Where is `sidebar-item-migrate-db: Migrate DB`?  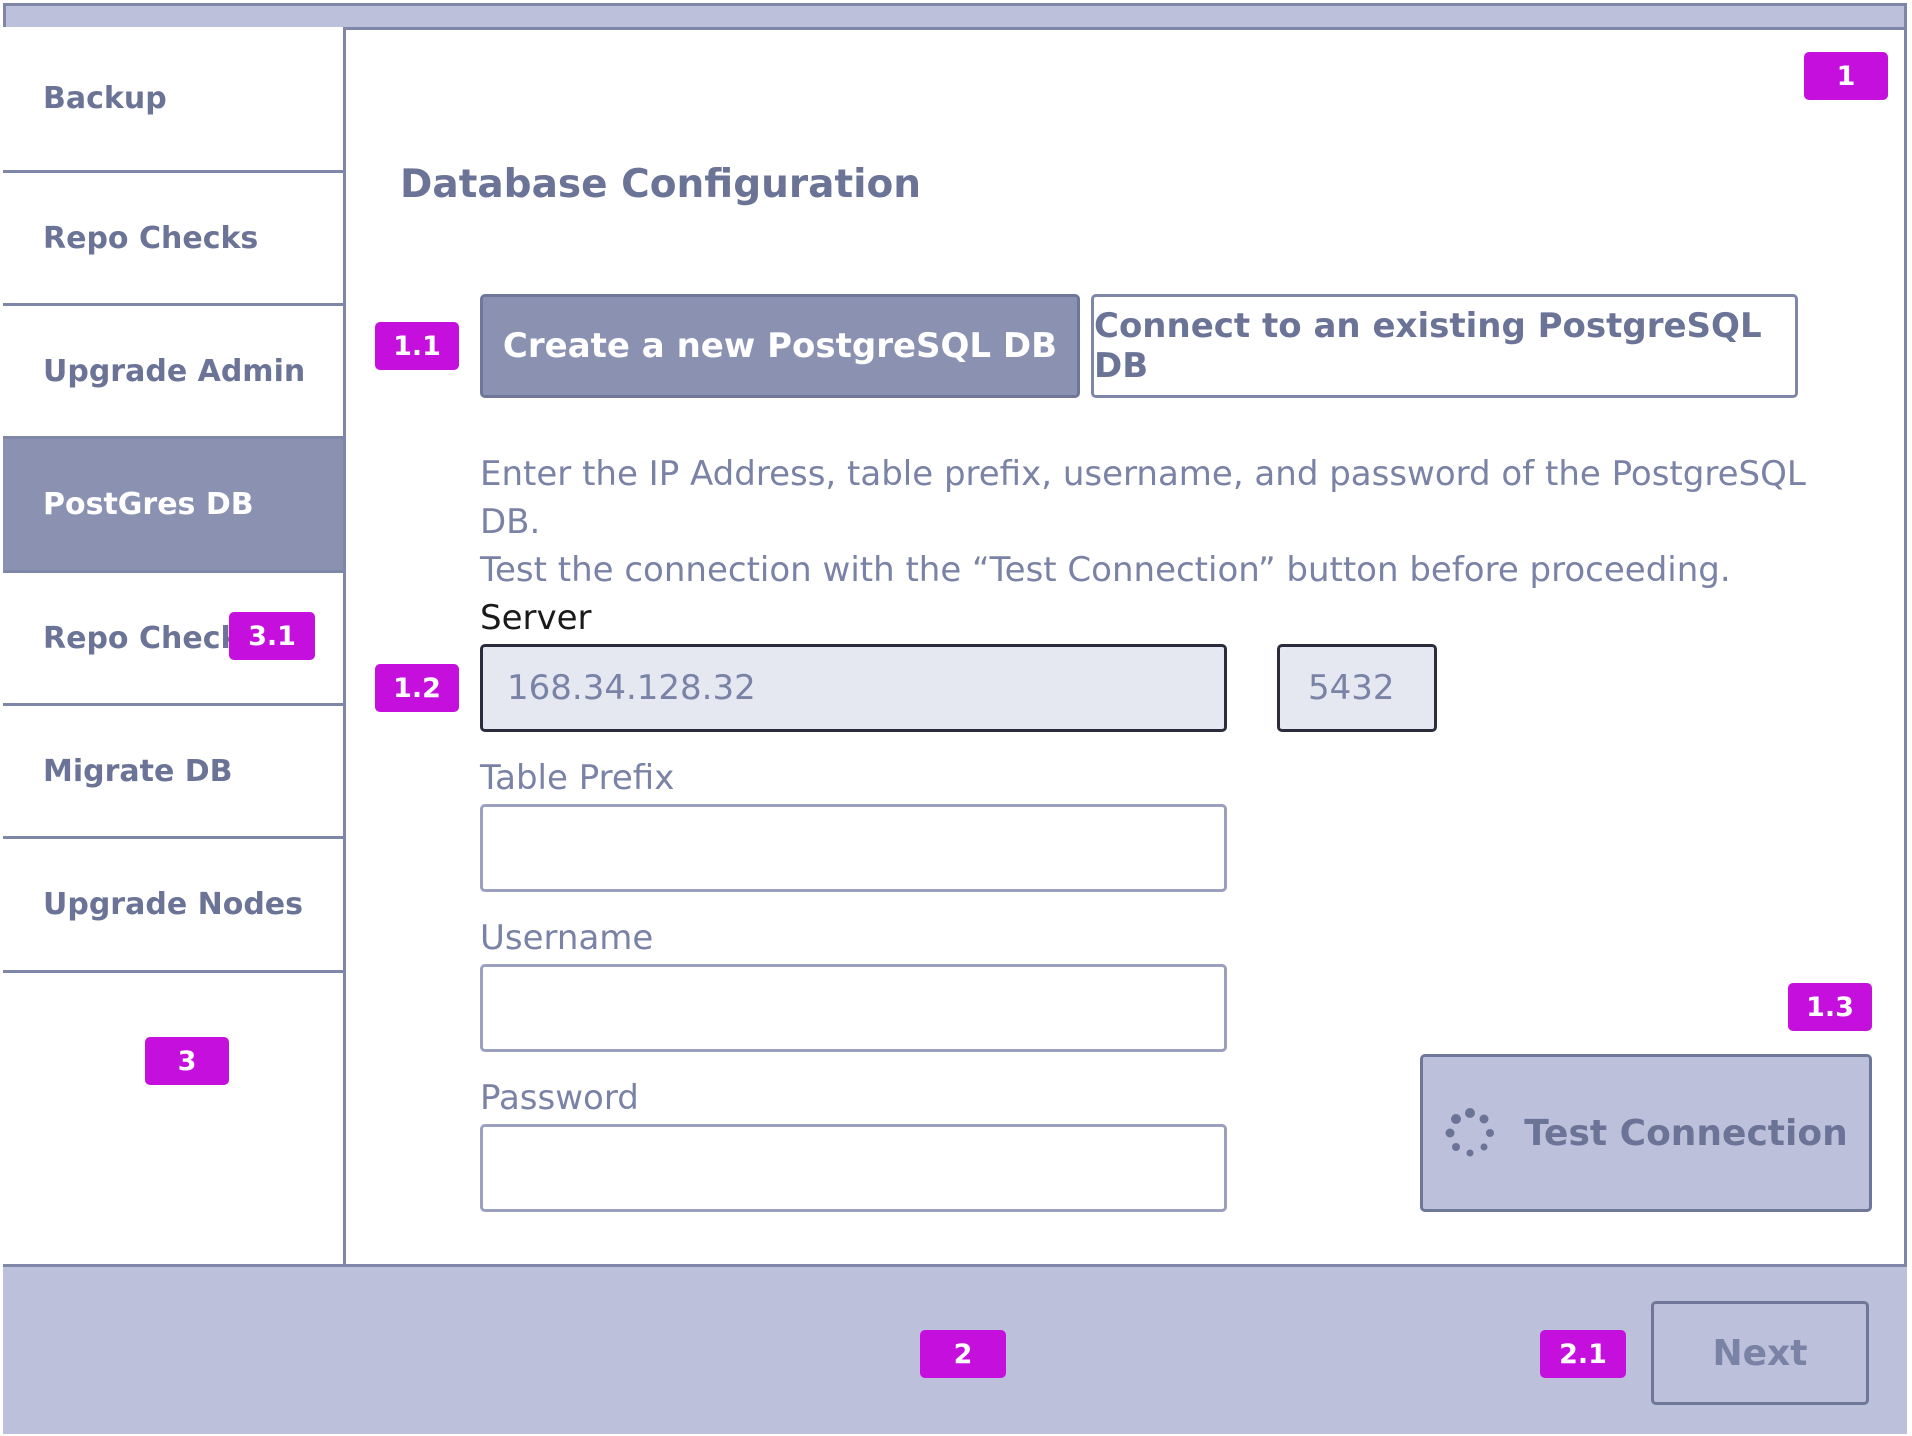 sidebar-item-migrate-db: Migrate DB is located at coordinates (173, 772).